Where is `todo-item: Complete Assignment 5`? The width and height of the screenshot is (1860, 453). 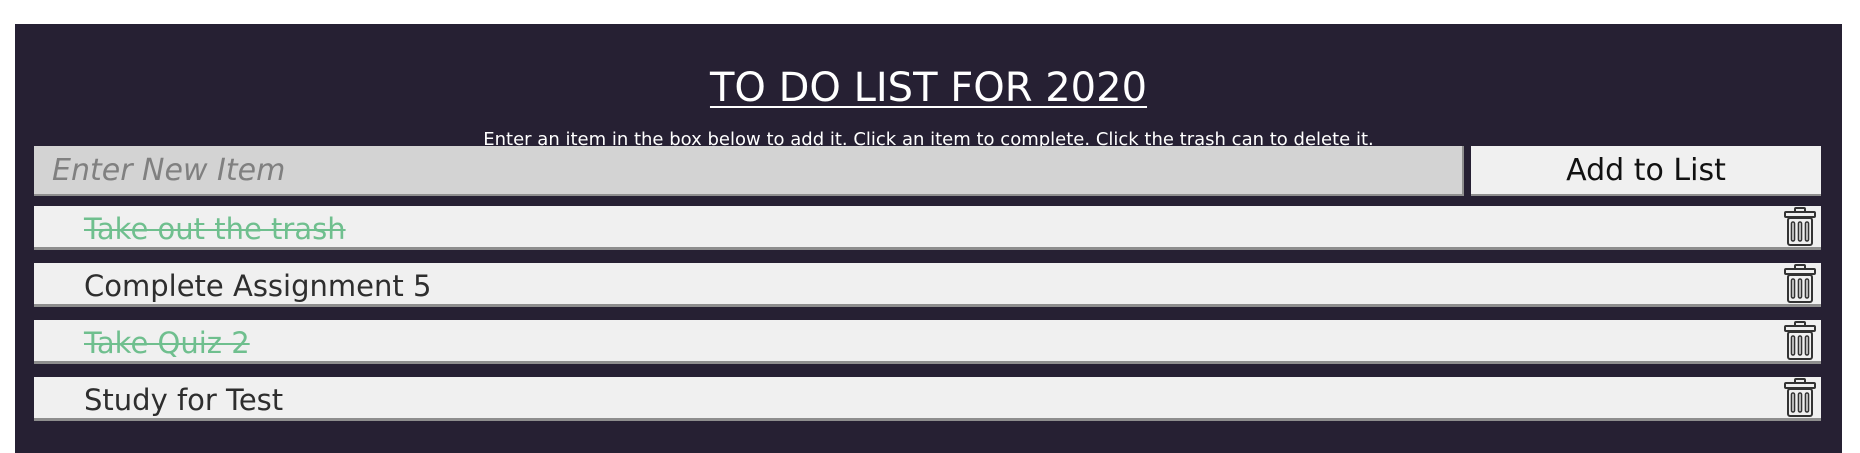 todo-item: Complete Assignment 5 is located at coordinates (927, 285).